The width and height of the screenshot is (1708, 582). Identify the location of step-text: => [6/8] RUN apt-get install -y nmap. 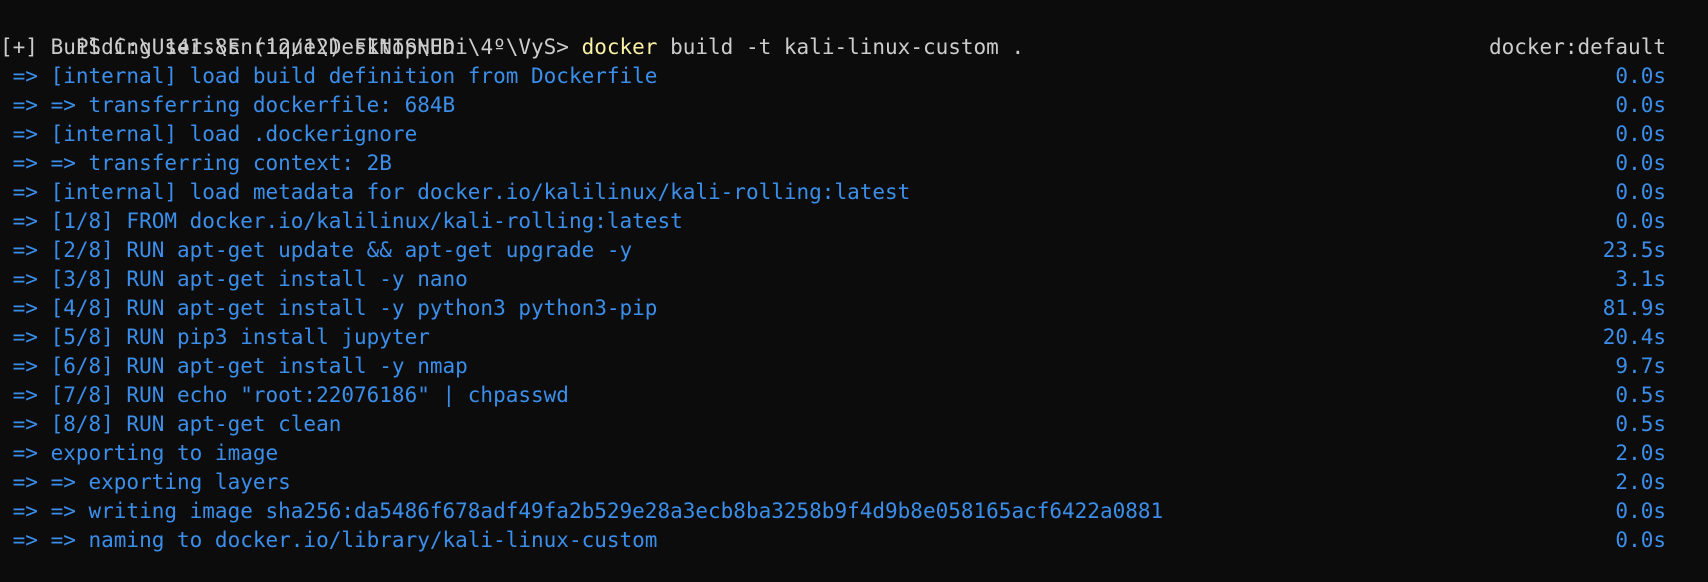
(234, 366).